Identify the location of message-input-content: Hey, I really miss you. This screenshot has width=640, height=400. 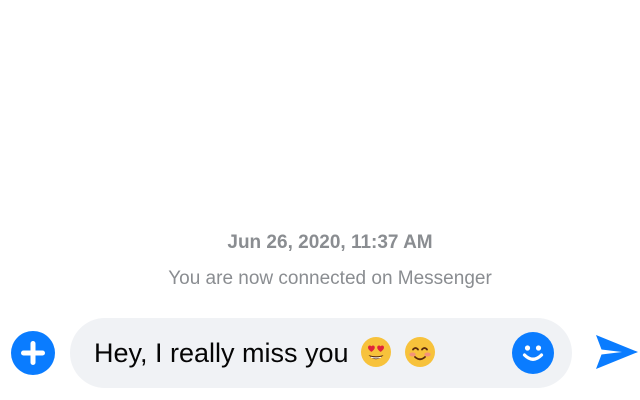
(265, 353).